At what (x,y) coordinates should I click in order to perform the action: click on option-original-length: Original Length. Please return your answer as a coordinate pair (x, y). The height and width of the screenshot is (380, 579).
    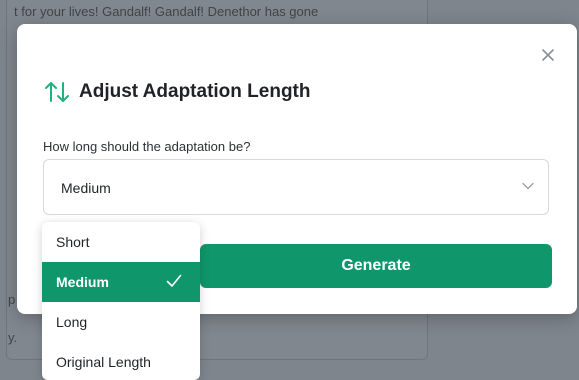
    Looking at the image, I should click on (121, 361).